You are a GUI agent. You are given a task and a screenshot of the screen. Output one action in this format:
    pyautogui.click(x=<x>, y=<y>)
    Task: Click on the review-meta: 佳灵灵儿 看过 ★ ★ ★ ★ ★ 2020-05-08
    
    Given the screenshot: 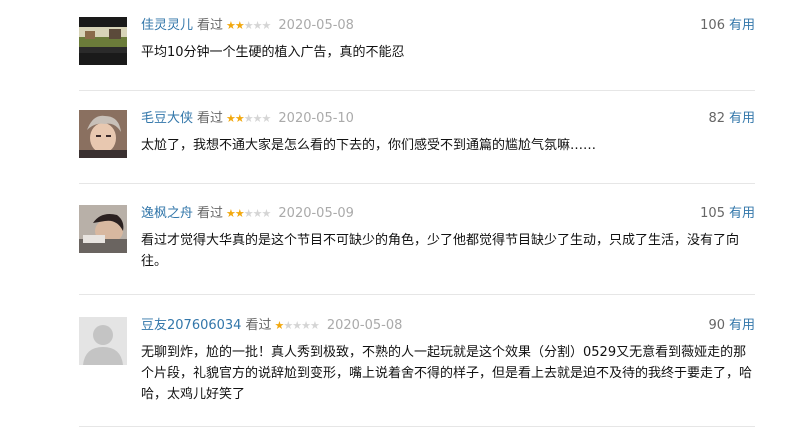 What is the action you would take?
    pyautogui.click(x=247, y=26)
    